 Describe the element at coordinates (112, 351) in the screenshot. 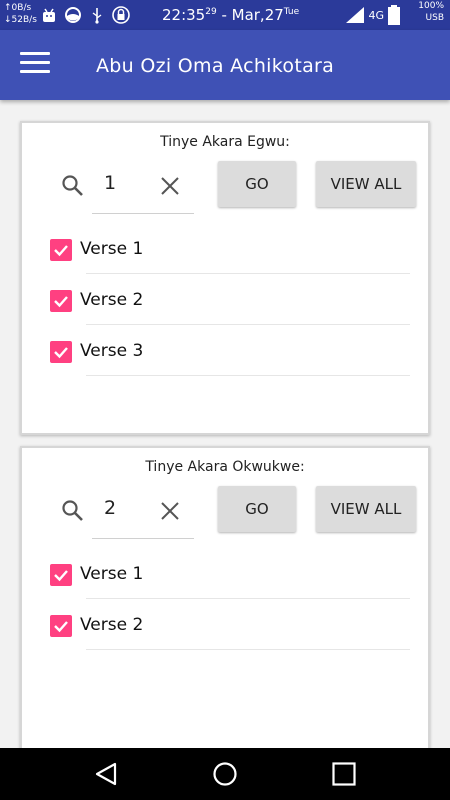

I see `verse-label: Verse 3` at that location.